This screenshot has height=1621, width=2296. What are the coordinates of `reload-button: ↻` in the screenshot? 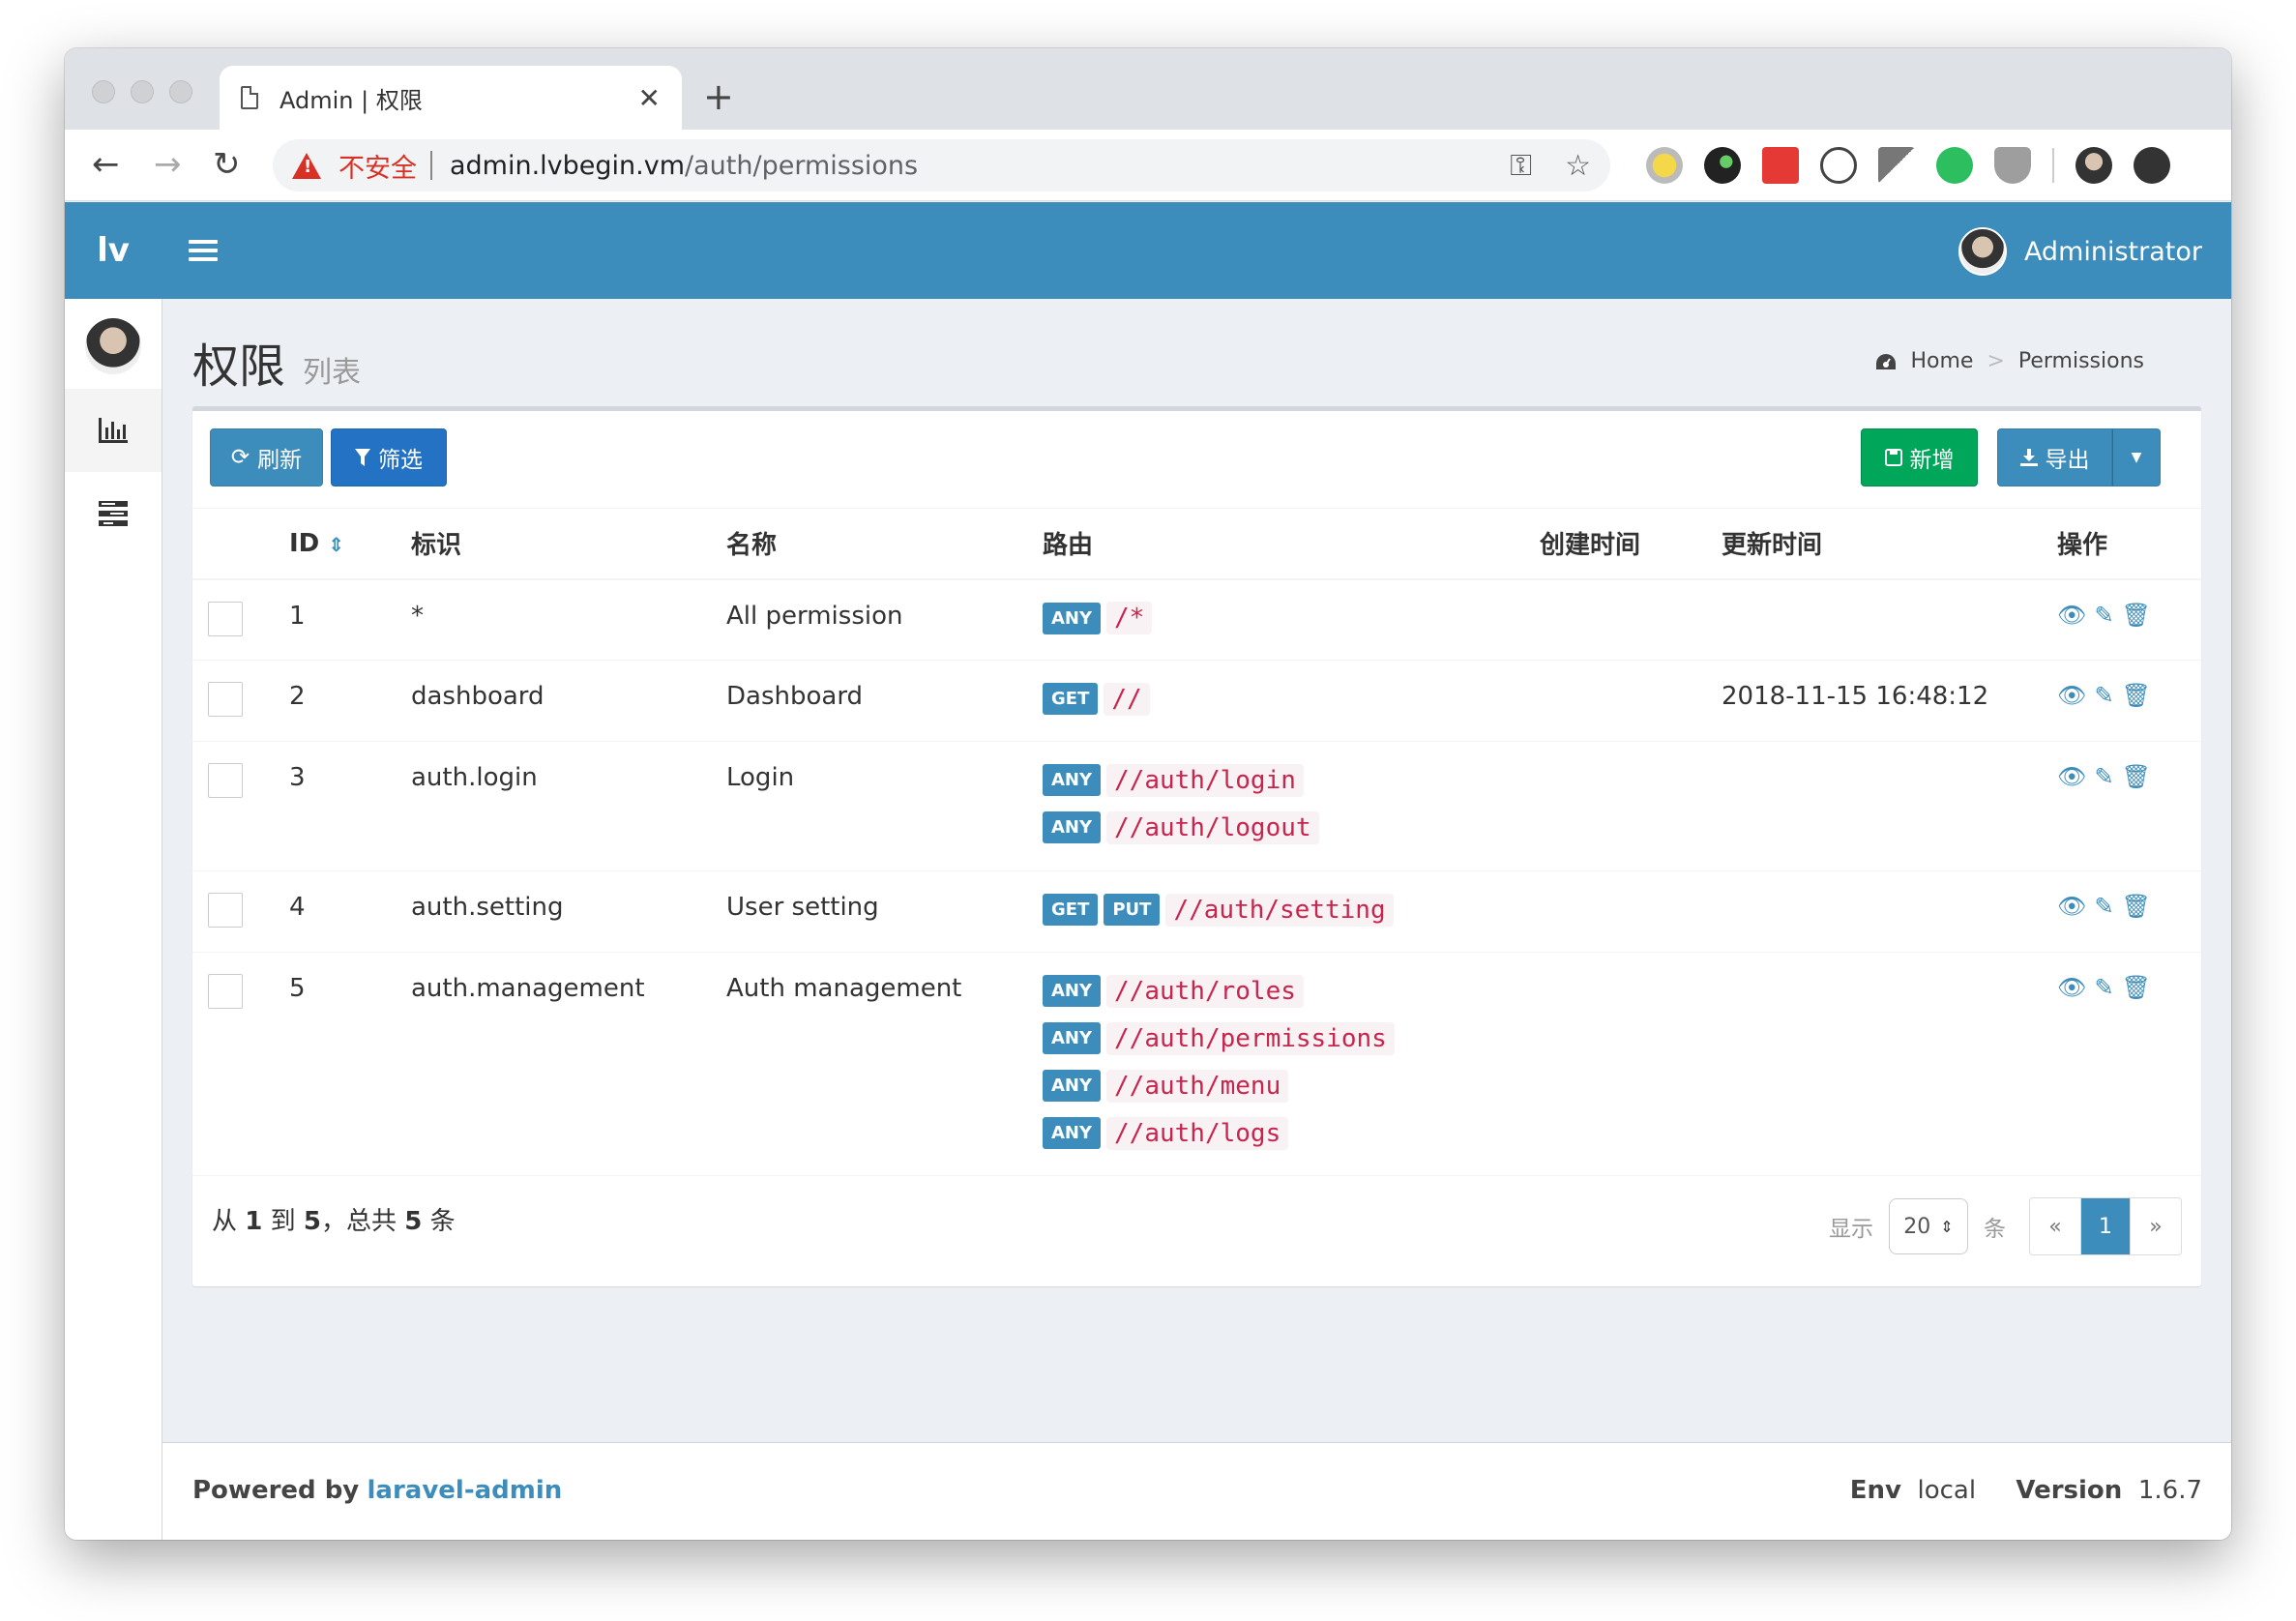 It's located at (227, 164).